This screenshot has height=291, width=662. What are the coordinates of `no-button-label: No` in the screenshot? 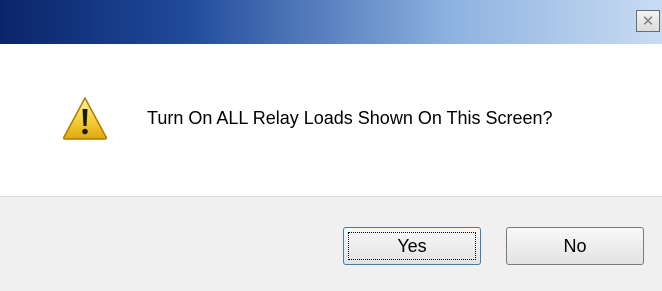 It's located at (575, 246).